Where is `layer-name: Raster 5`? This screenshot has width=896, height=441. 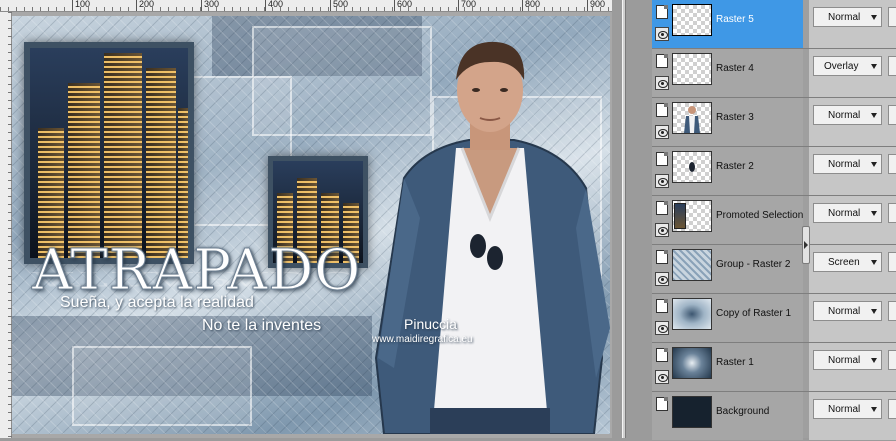 layer-name: Raster 5 is located at coordinates (735, 19).